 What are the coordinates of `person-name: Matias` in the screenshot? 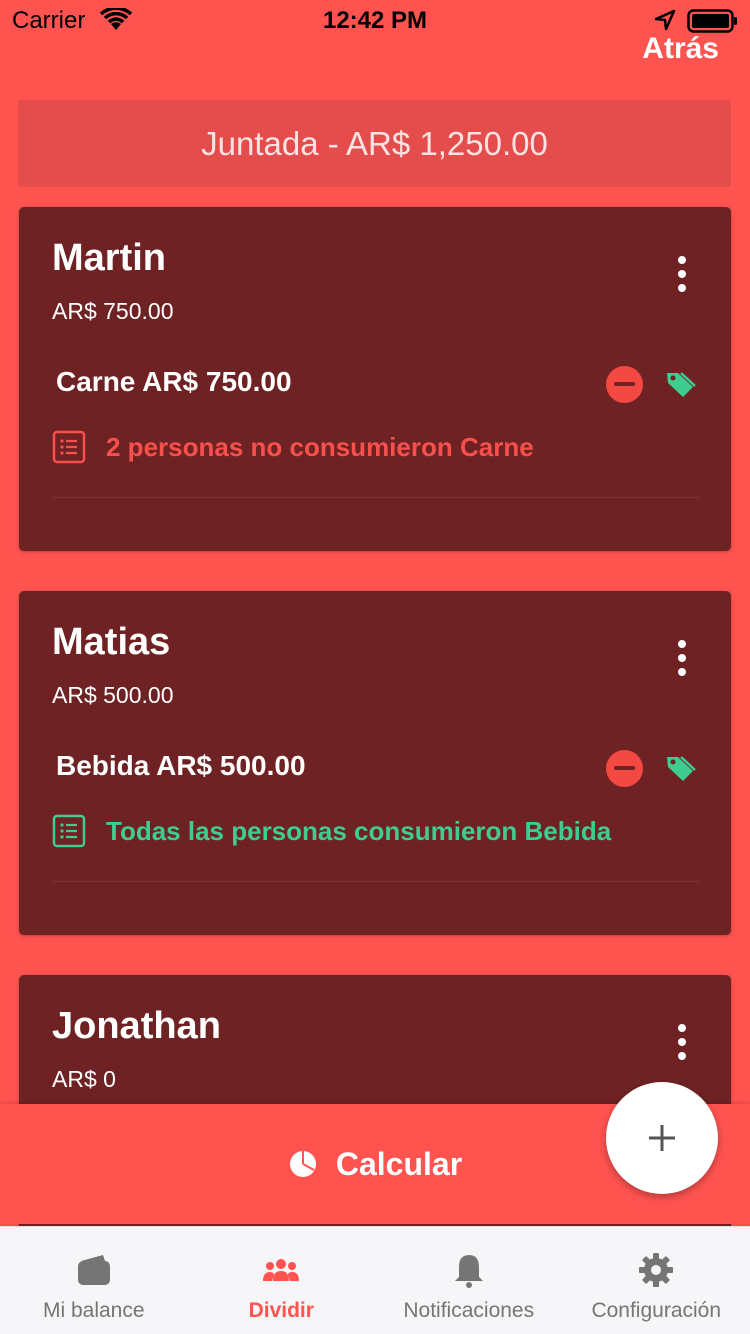 It's located at (111, 642).